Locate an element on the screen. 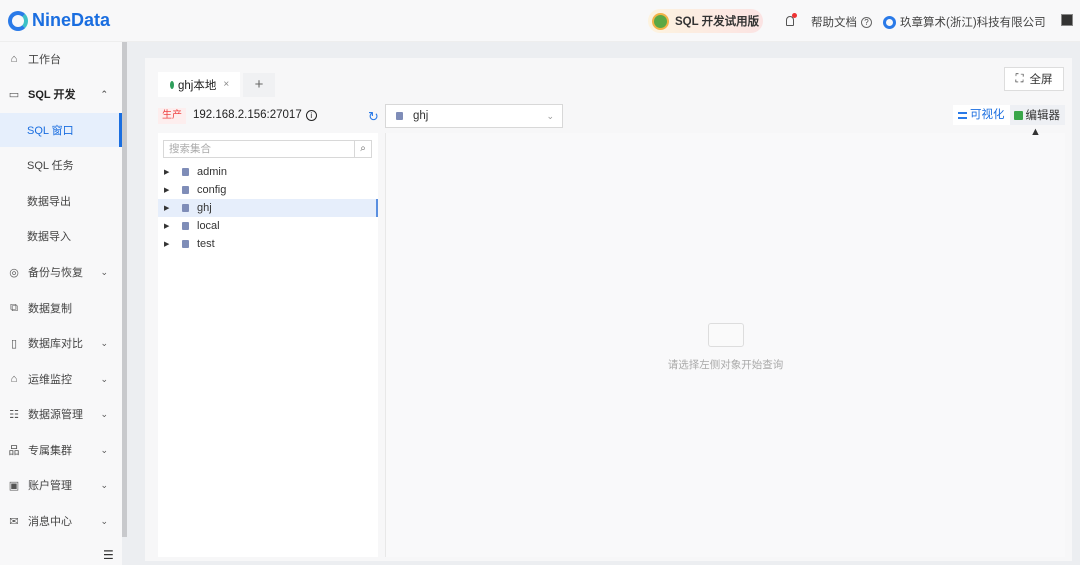  label: 数据库对比 is located at coordinates (55, 344).